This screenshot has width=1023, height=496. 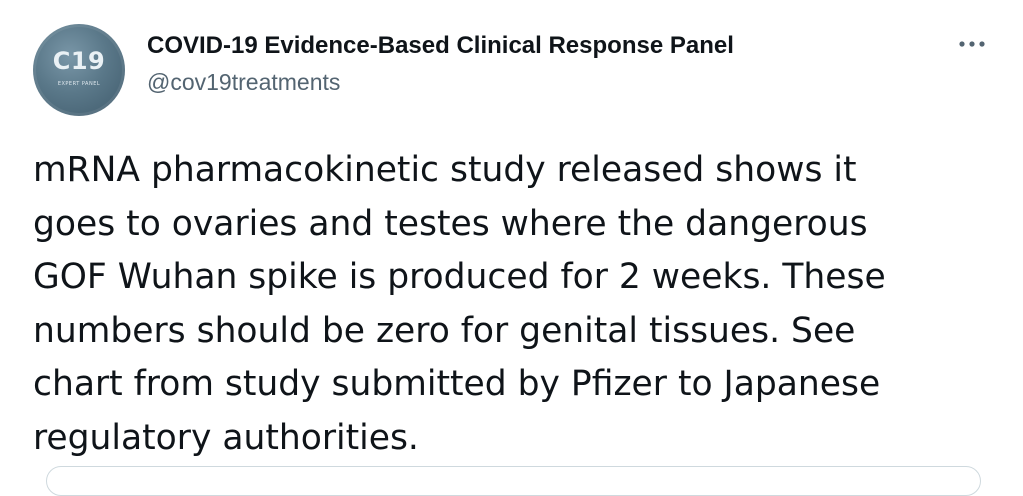 What do you see at coordinates (513, 481) in the screenshot?
I see `media-card` at bounding box center [513, 481].